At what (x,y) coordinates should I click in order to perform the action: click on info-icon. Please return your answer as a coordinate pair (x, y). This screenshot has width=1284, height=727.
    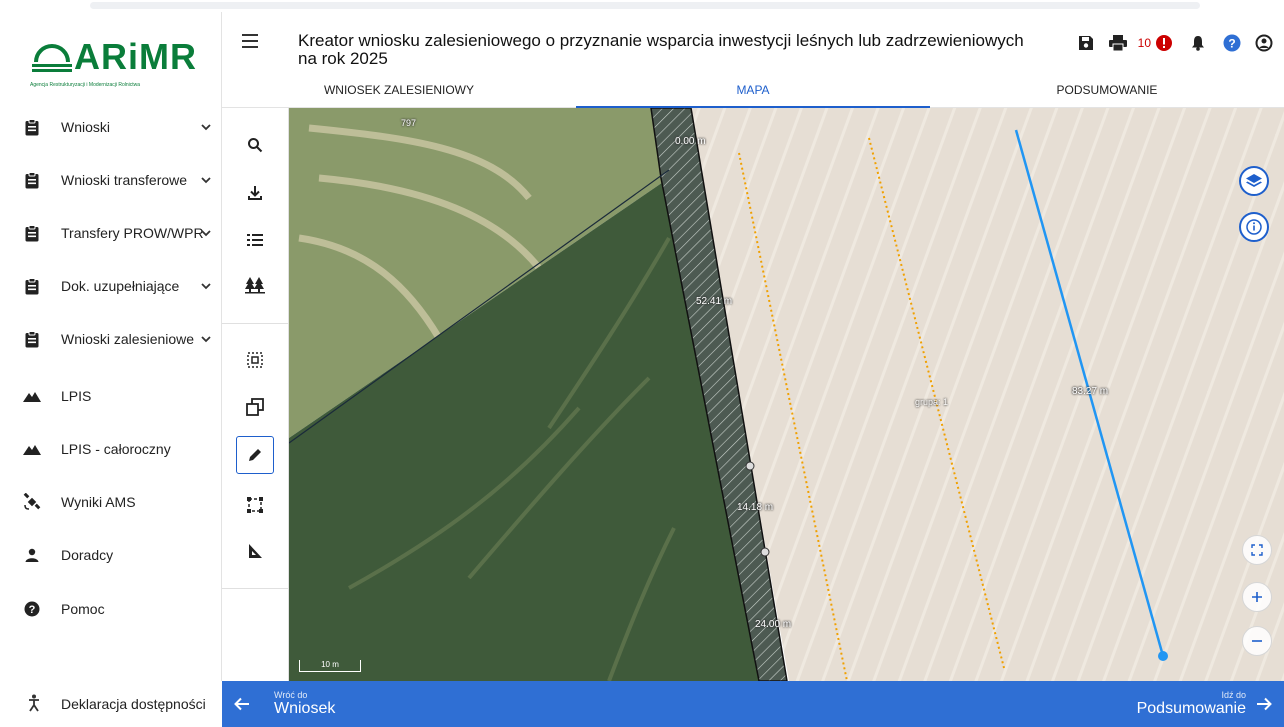
    Looking at the image, I should click on (1254, 227).